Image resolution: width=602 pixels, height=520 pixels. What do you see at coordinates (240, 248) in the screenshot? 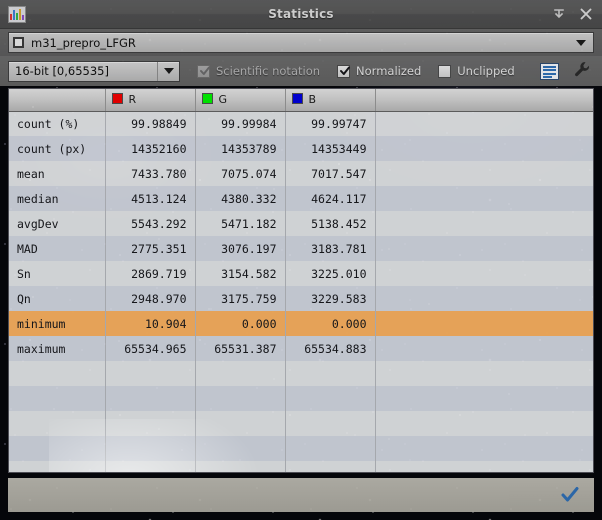
I see `cell-value-g: 3076.197` at bounding box center [240, 248].